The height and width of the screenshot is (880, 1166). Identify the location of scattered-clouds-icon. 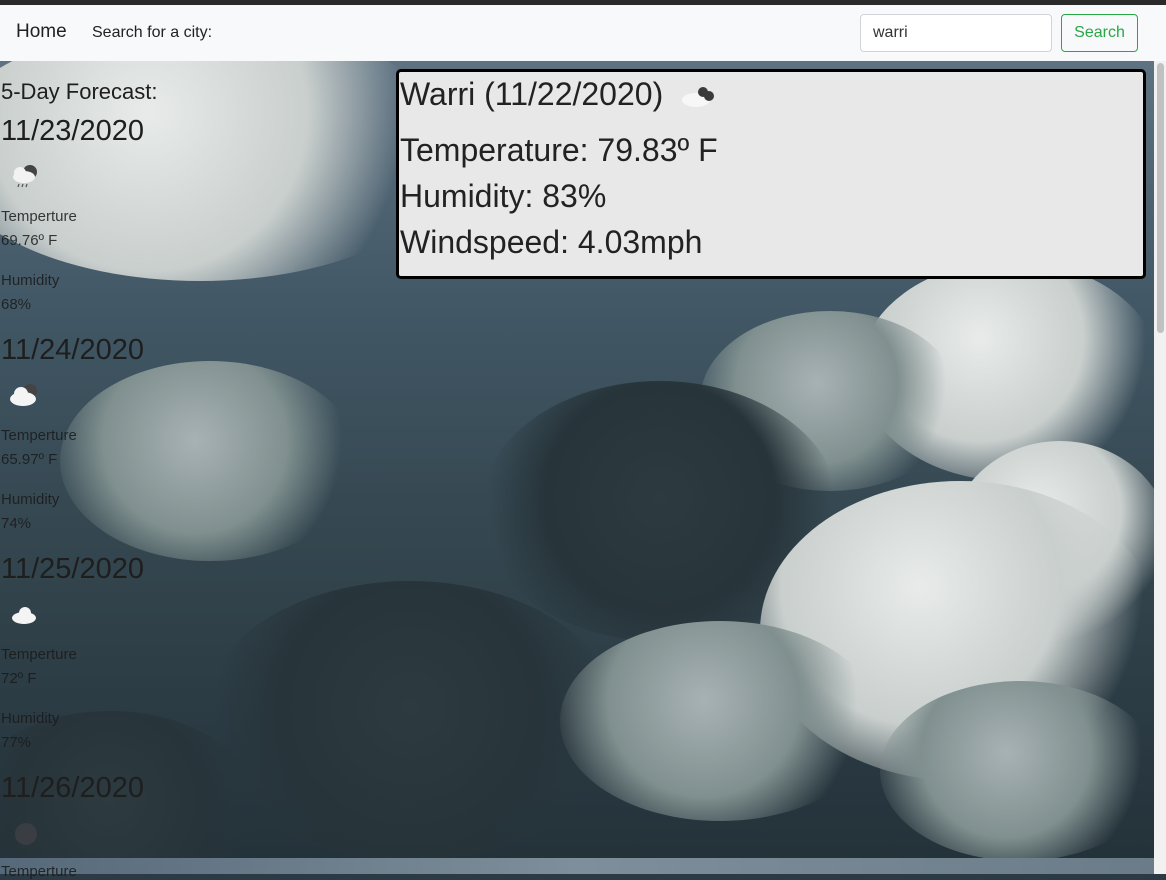
(24, 615).